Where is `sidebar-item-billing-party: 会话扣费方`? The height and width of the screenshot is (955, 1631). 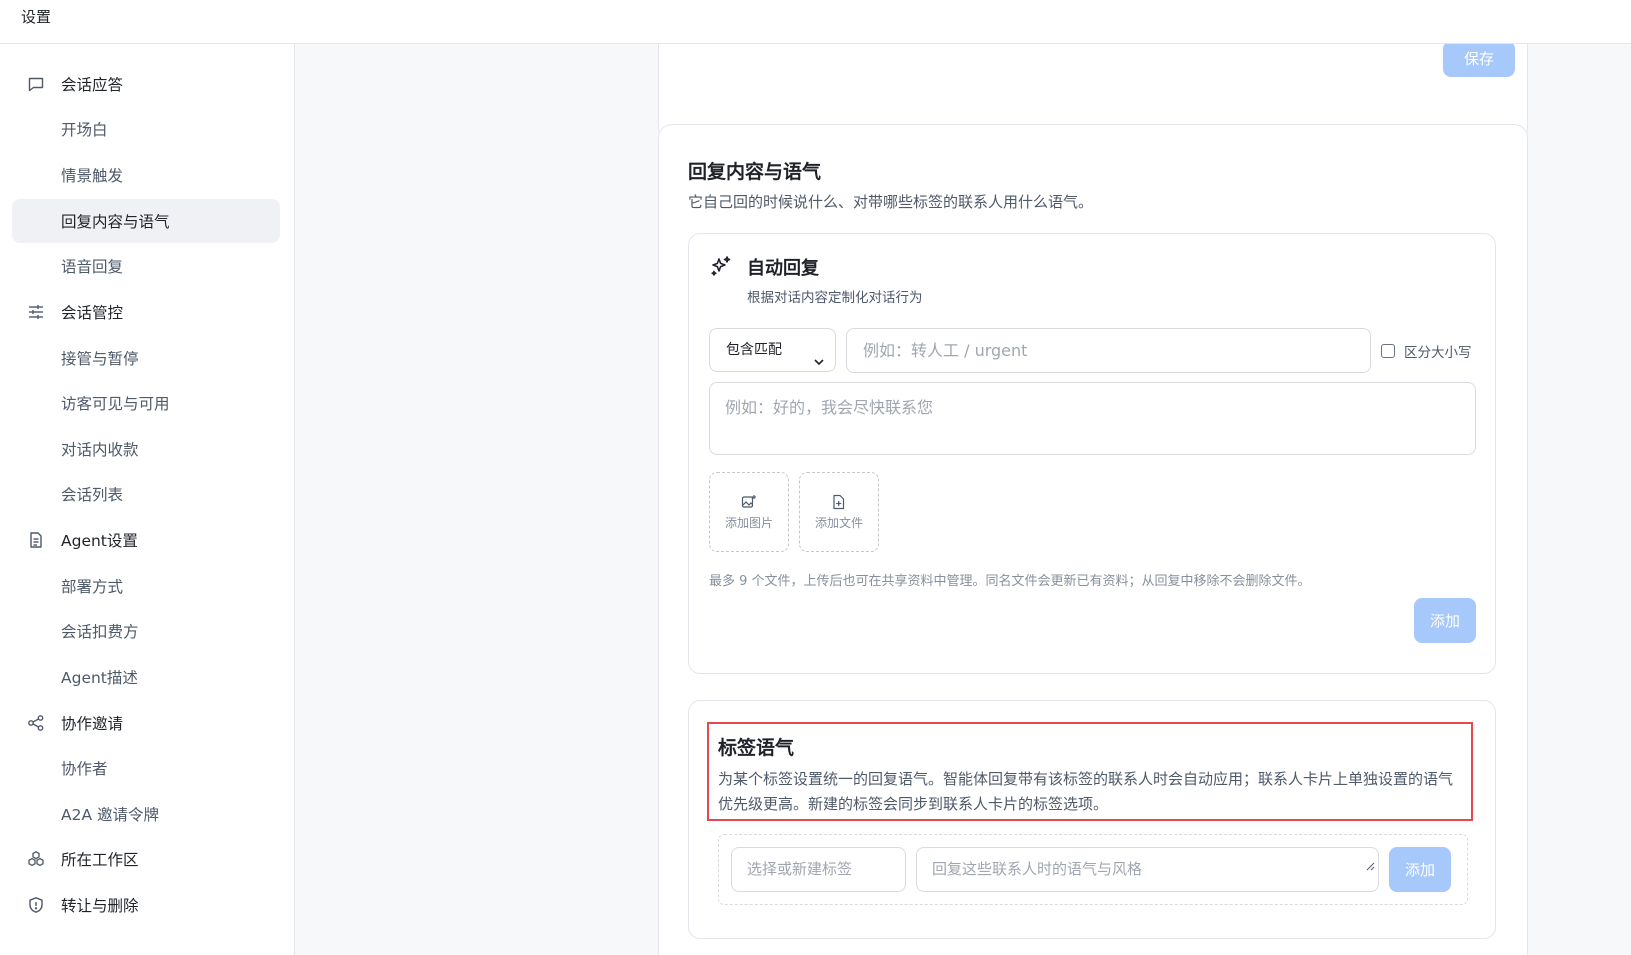 sidebar-item-billing-party: 会话扣费方 is located at coordinates (146, 631).